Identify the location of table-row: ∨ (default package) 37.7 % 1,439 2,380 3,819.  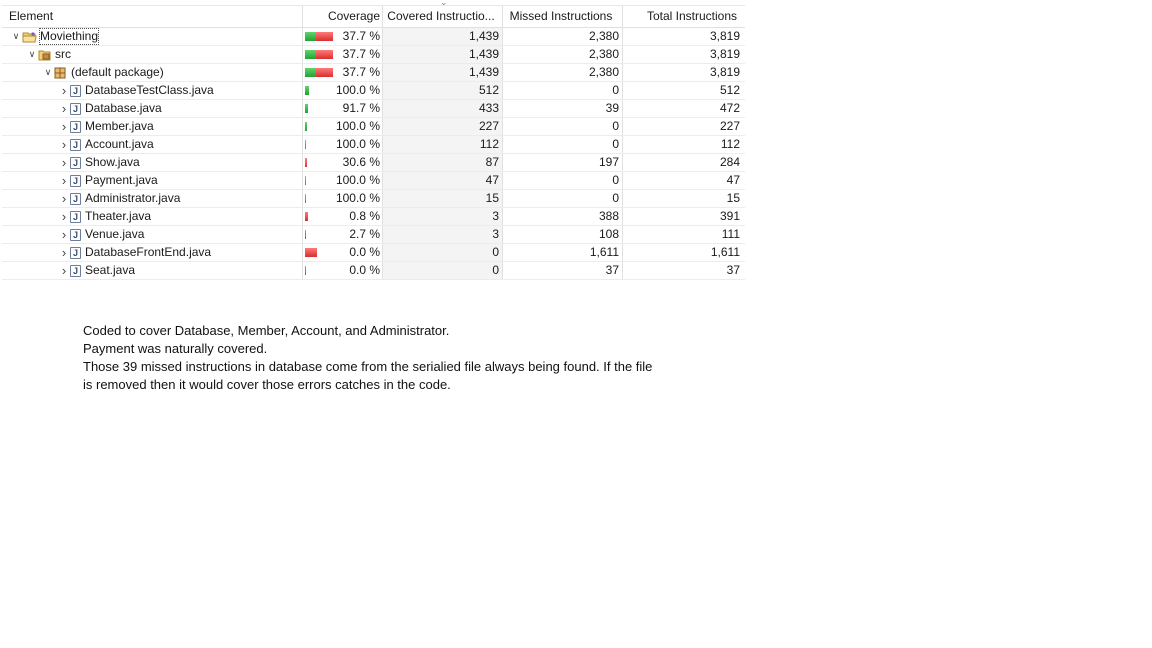
(373, 73).